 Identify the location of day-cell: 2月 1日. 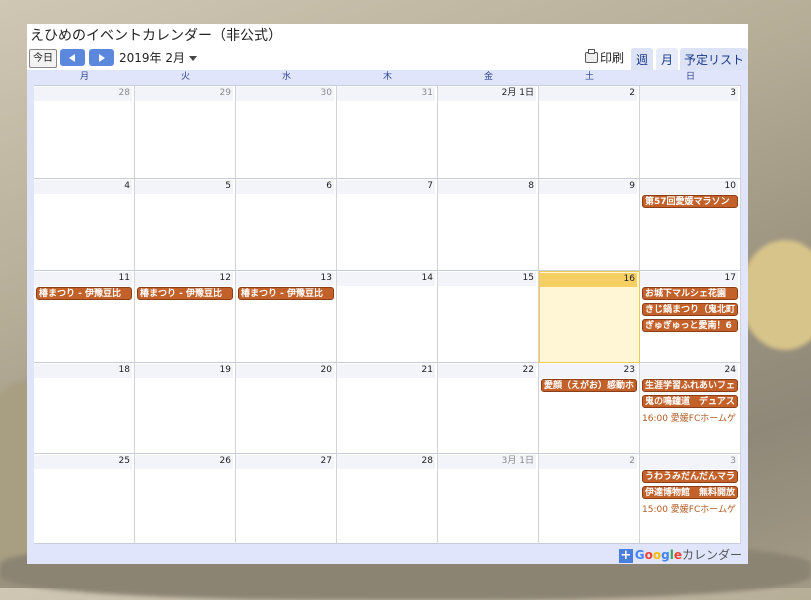
(488, 132).